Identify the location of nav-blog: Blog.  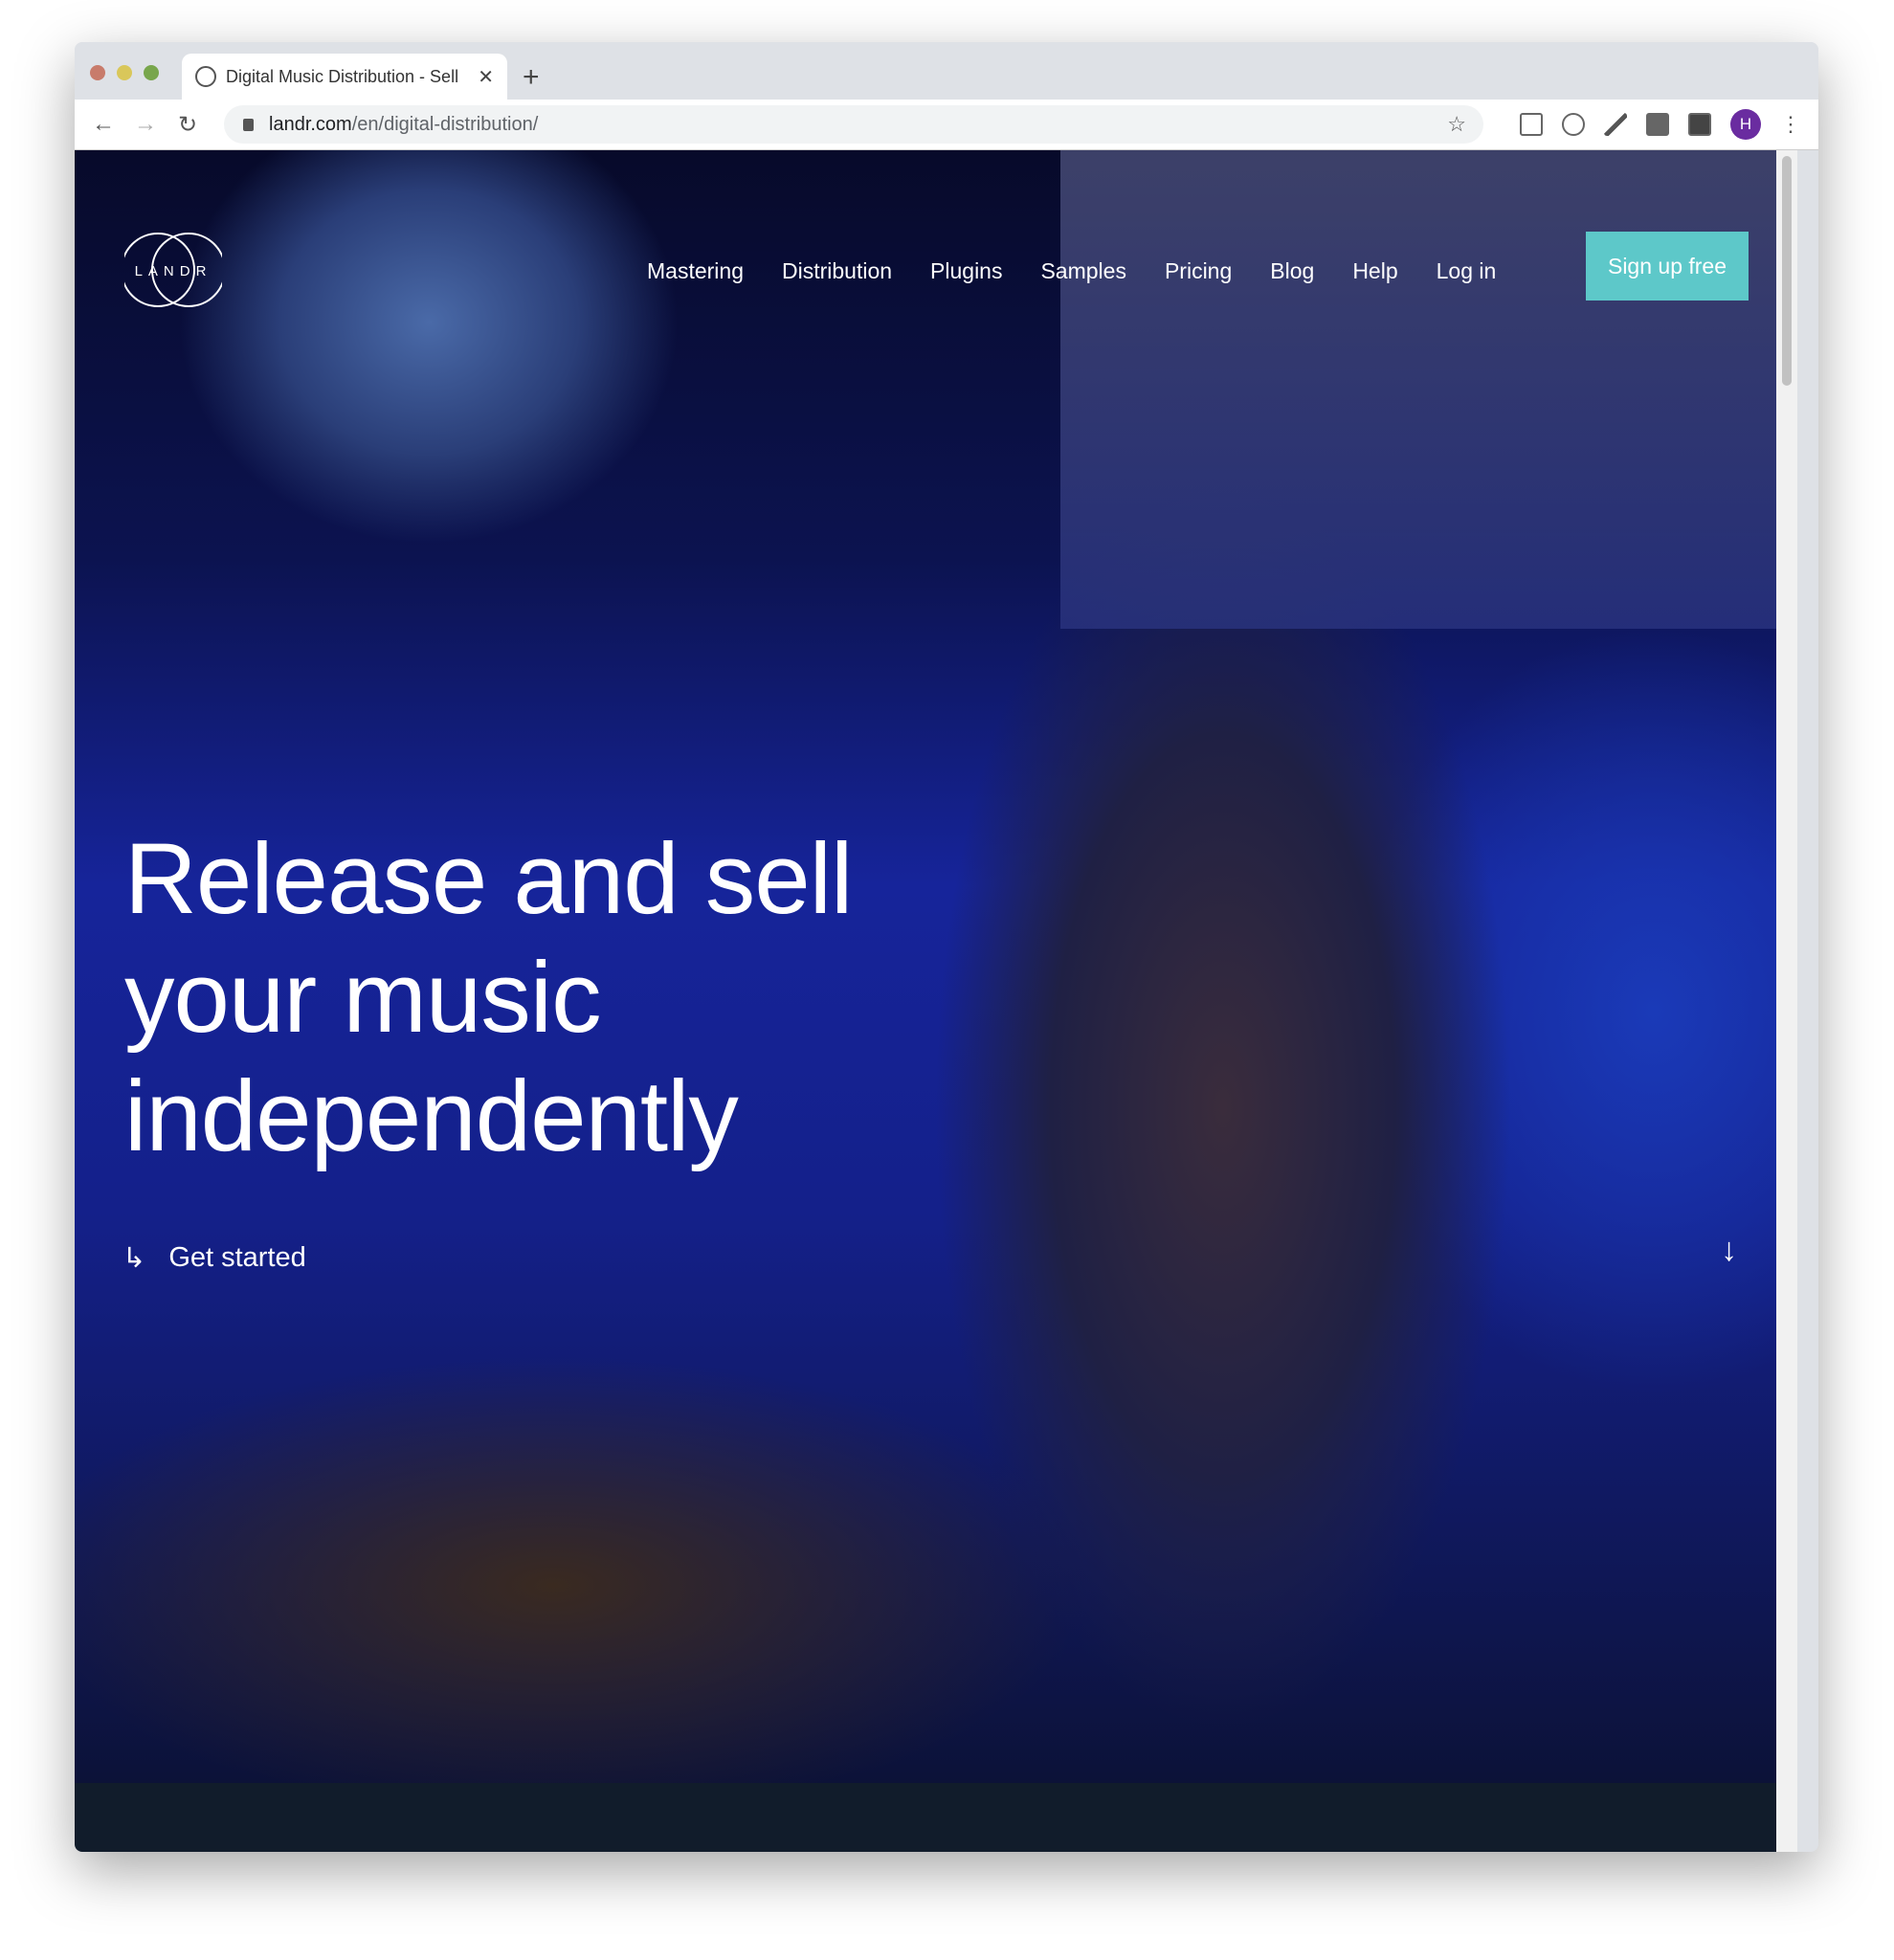
(1292, 271).